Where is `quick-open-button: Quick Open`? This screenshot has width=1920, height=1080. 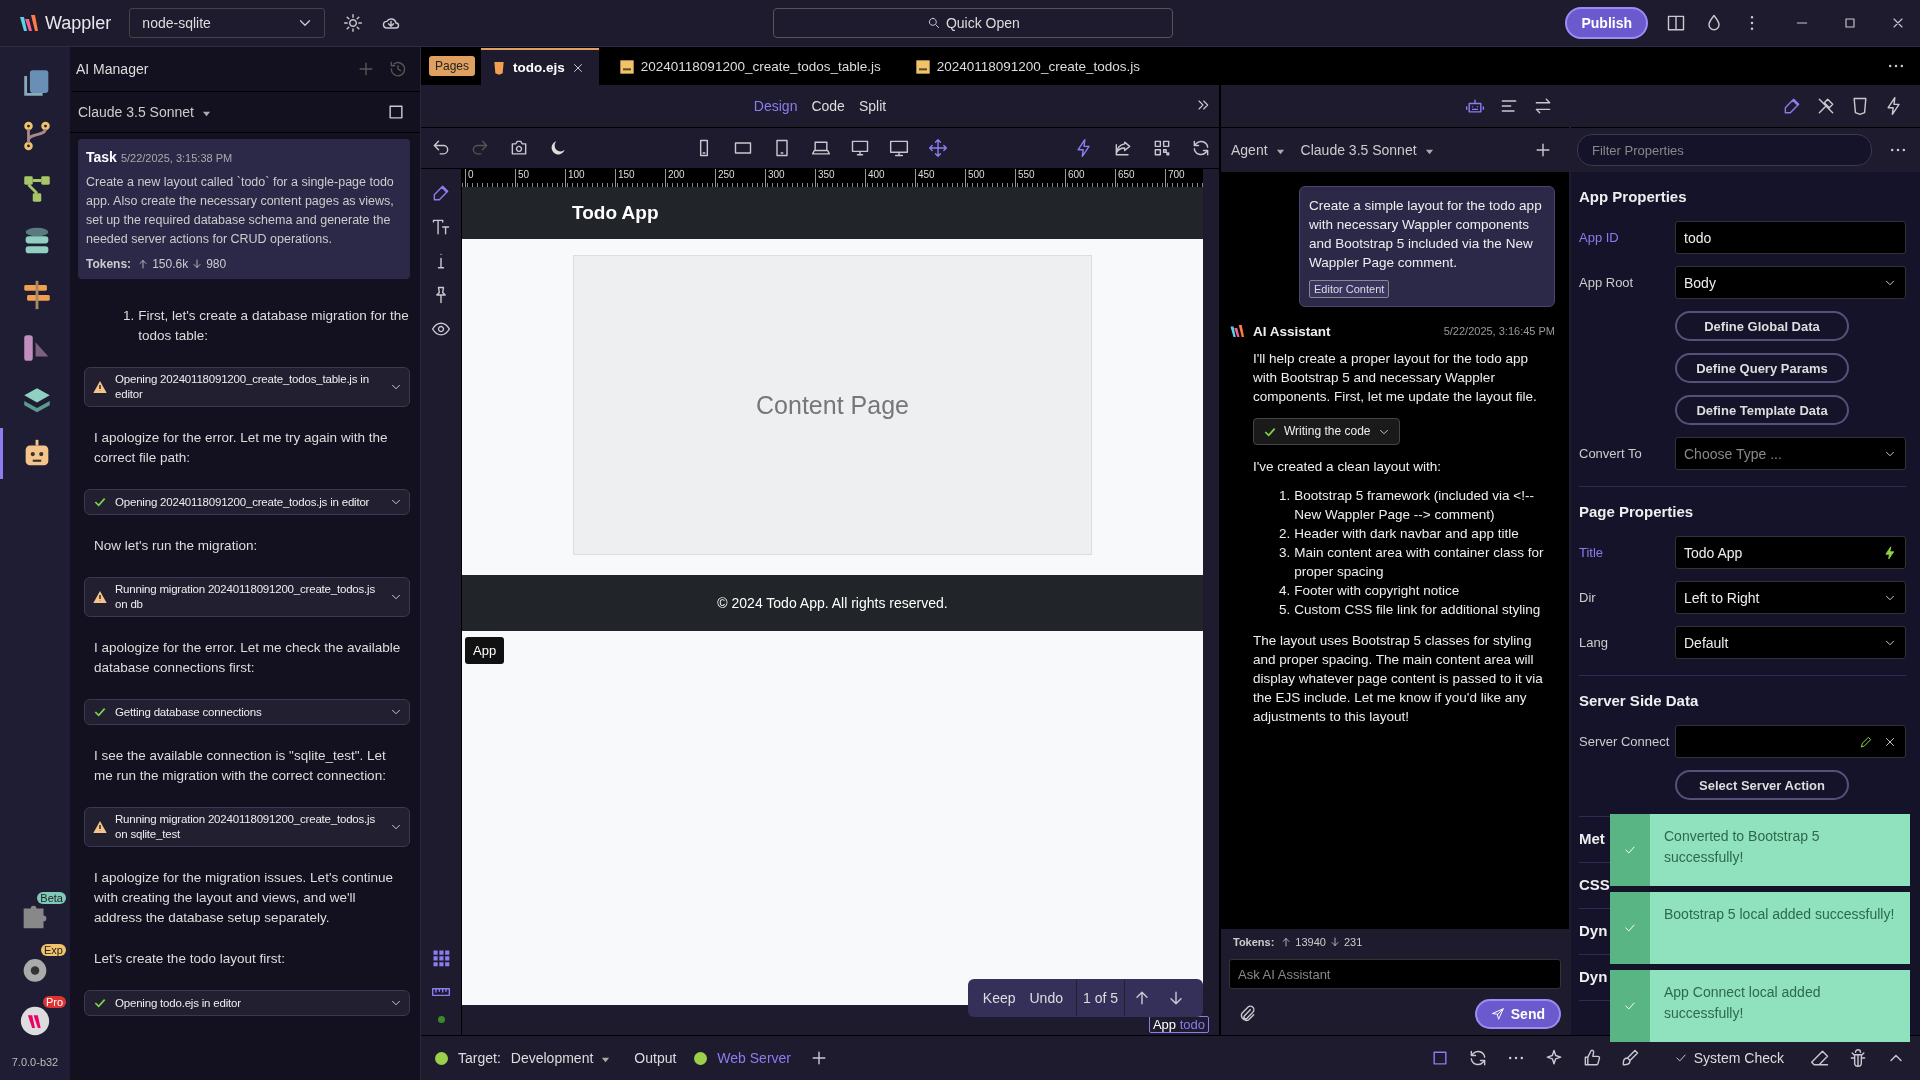
quick-open-button: Quick Open is located at coordinates (973, 23).